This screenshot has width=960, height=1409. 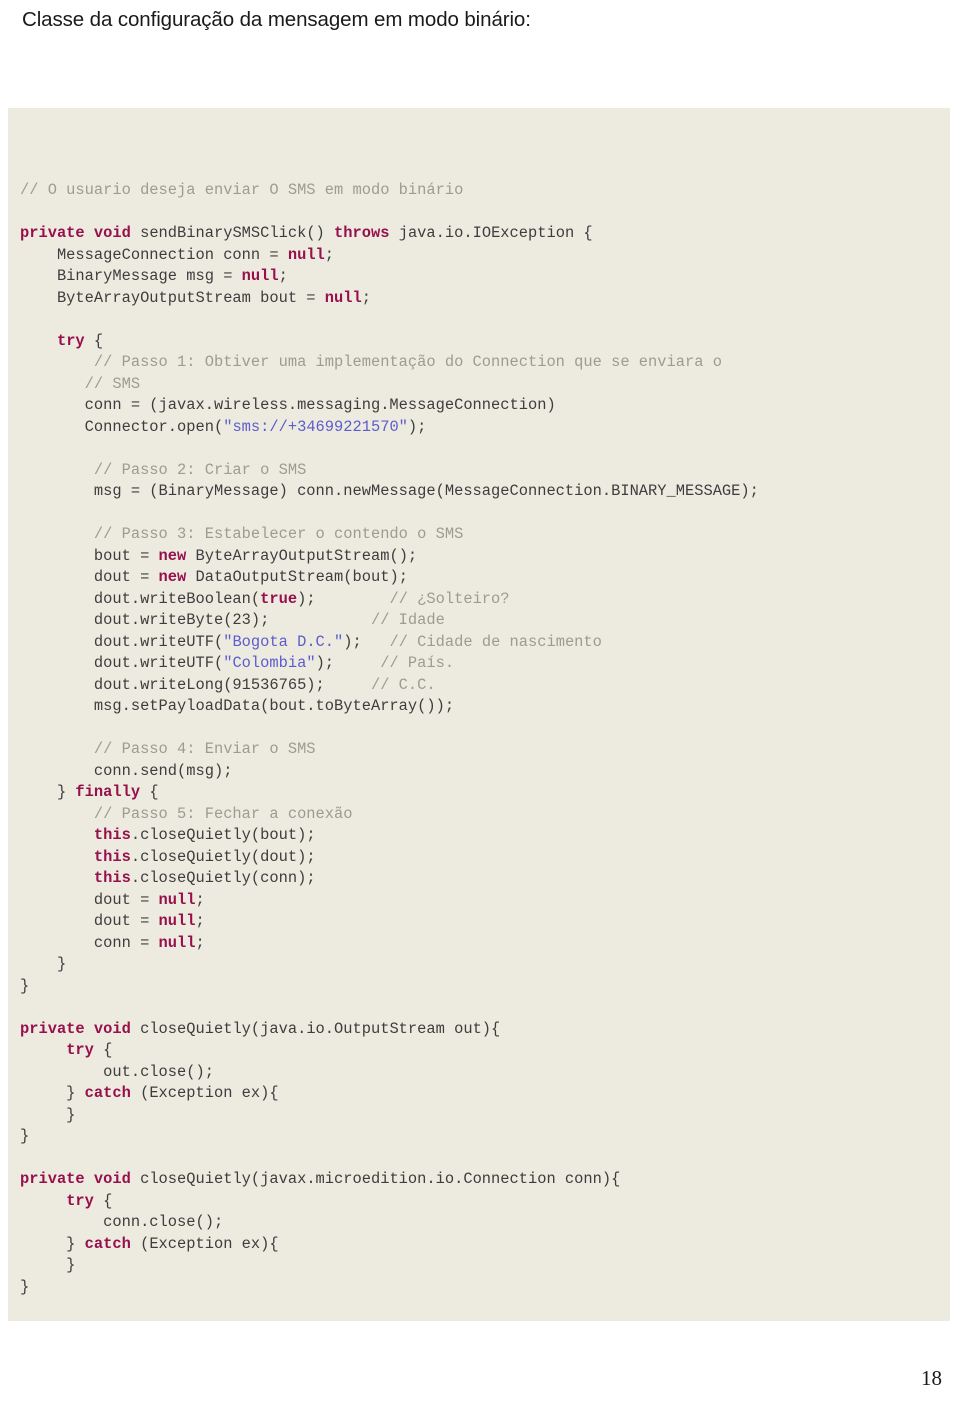 What do you see at coordinates (126, 770) in the screenshot?
I see `code-token-pl: conn.send(msg);` at bounding box center [126, 770].